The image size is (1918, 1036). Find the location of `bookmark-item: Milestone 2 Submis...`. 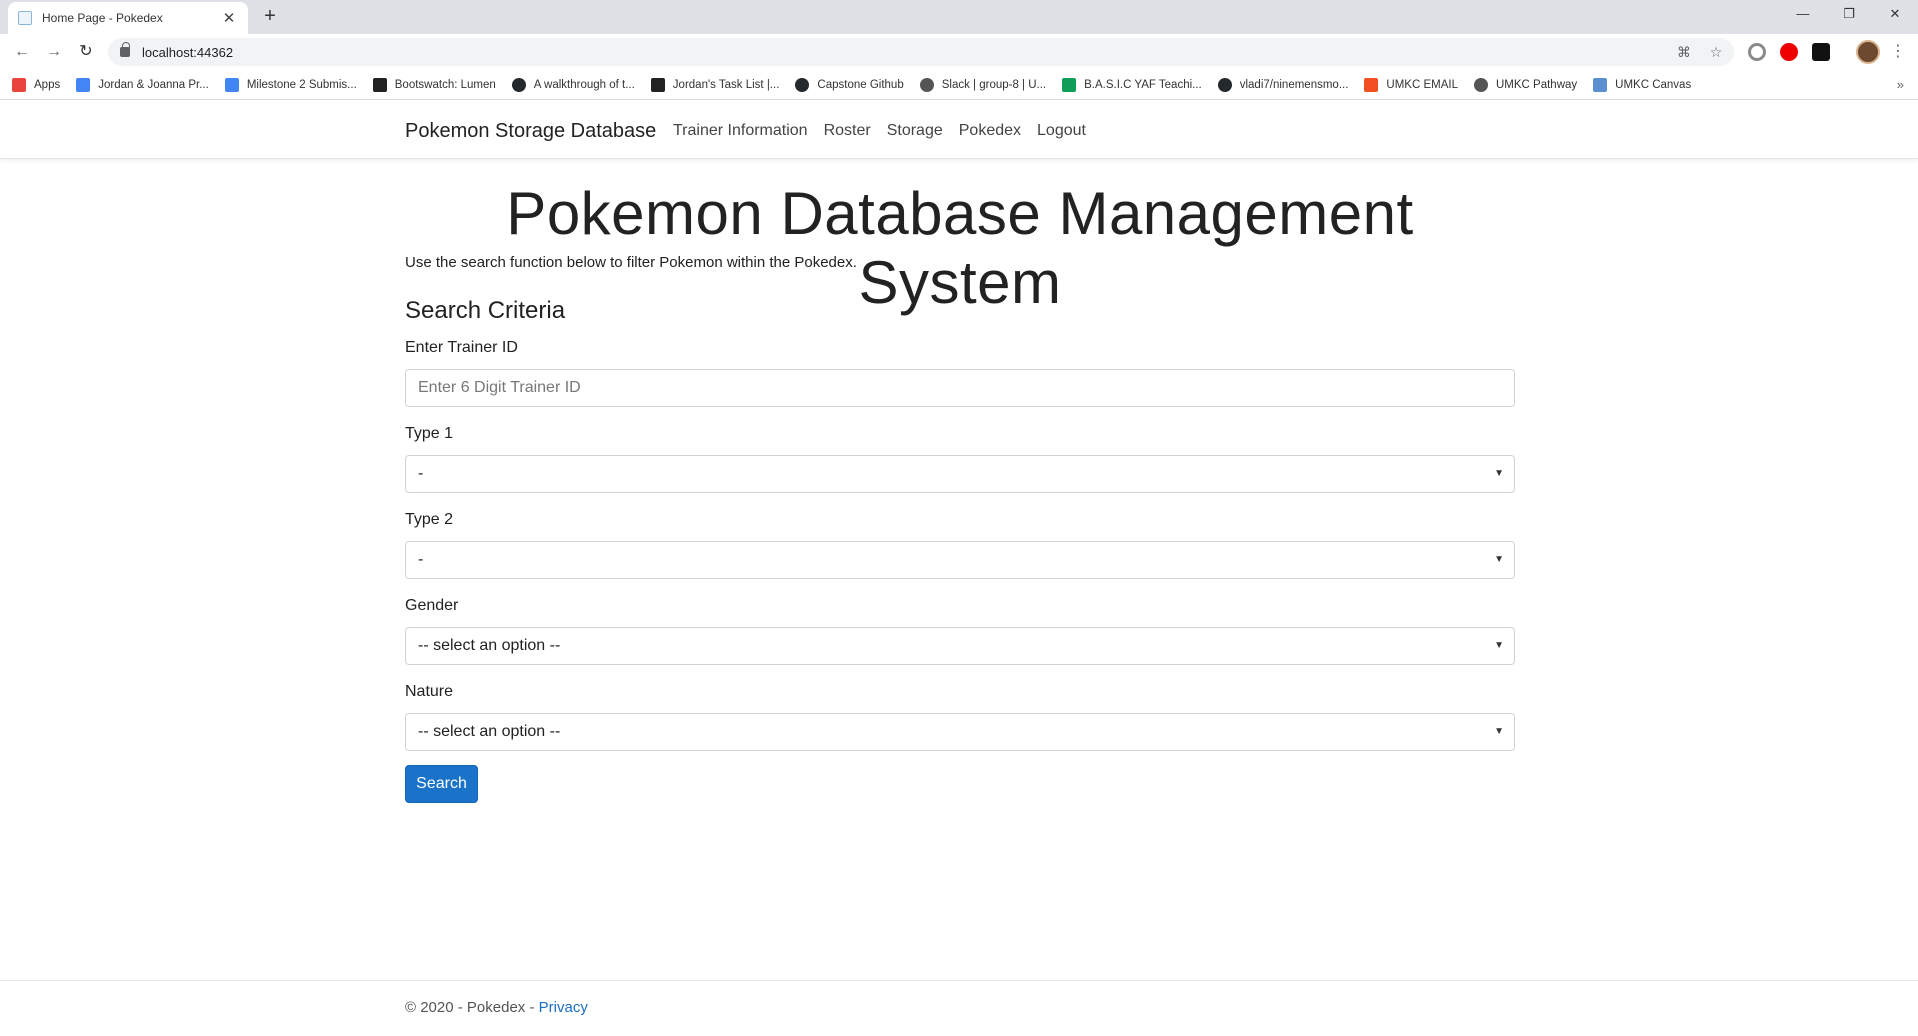

bookmark-item: Milestone 2 Submis... is located at coordinates (290, 84).